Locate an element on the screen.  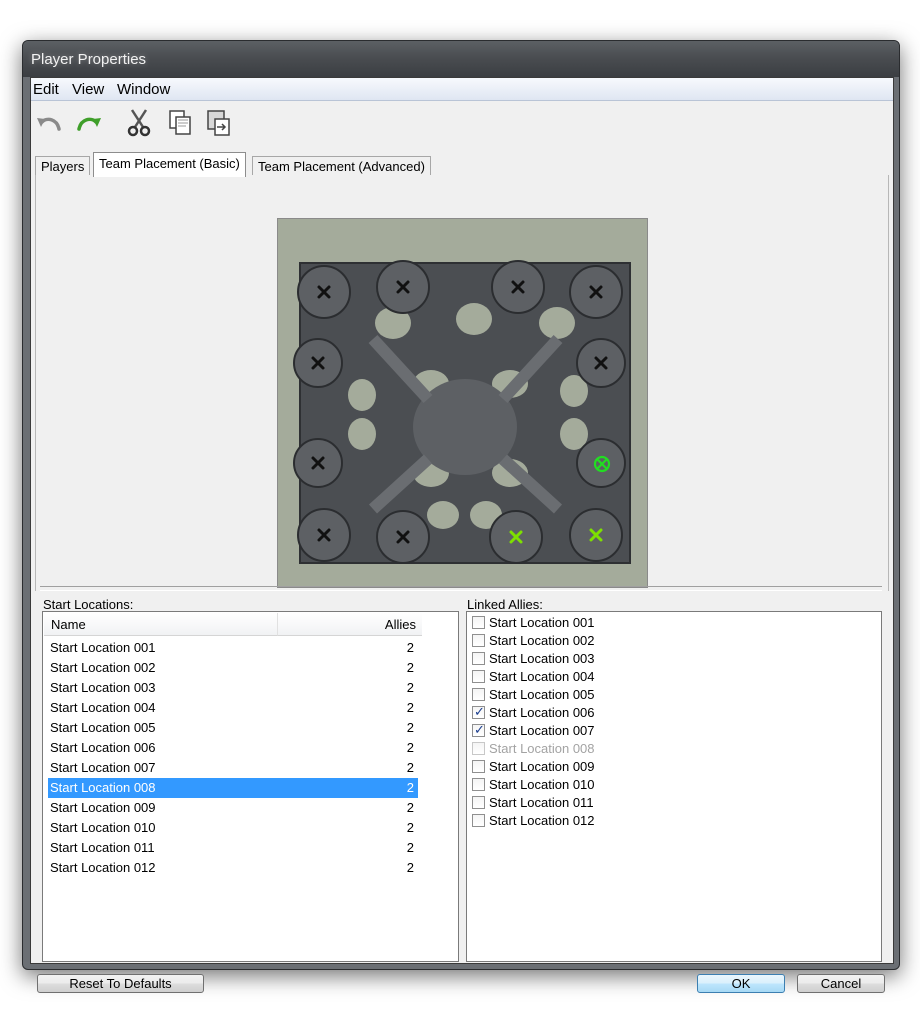
copy-button is located at coordinates (181, 123).